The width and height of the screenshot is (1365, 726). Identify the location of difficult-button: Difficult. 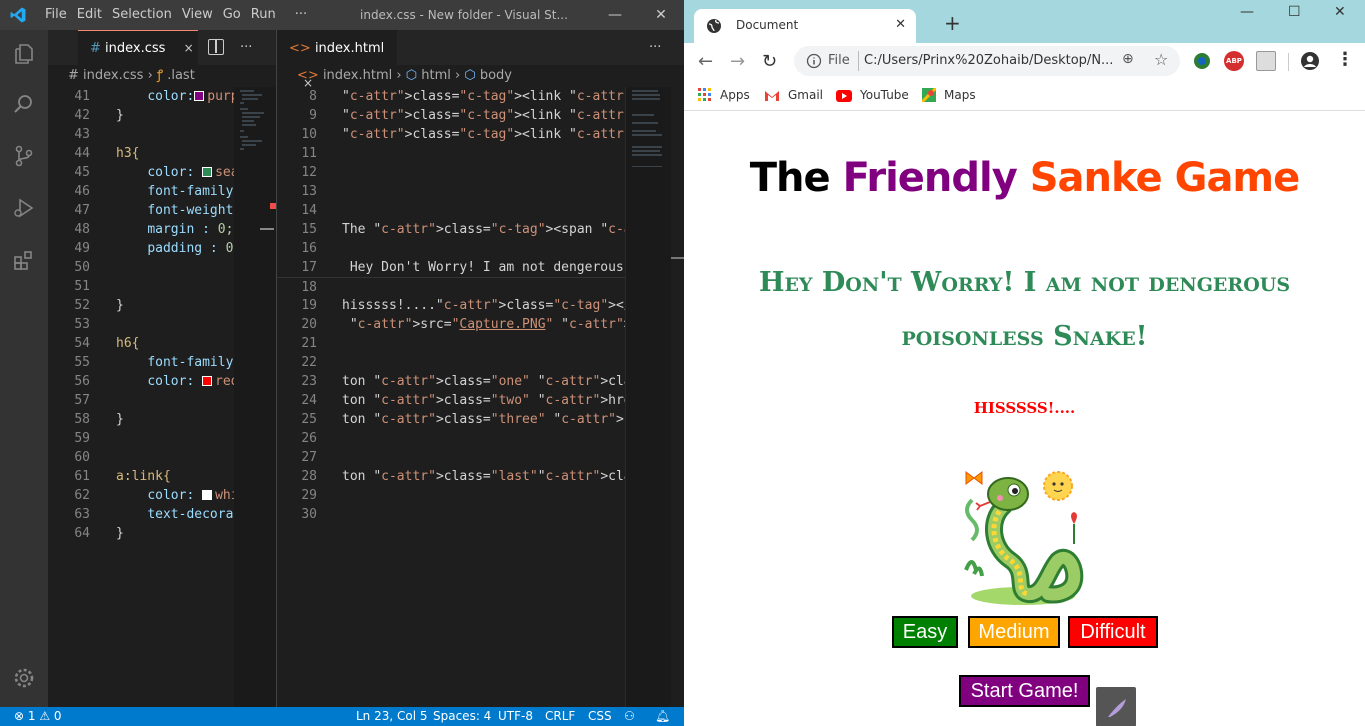
(1113, 632).